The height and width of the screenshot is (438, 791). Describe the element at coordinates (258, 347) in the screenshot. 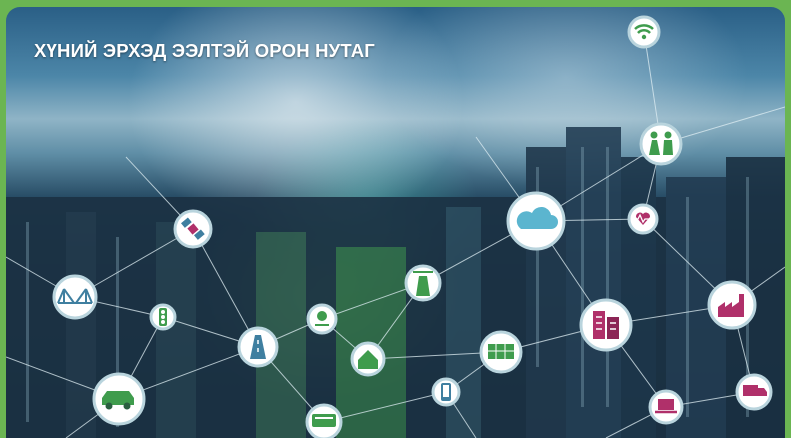

I see `road-icon` at that location.